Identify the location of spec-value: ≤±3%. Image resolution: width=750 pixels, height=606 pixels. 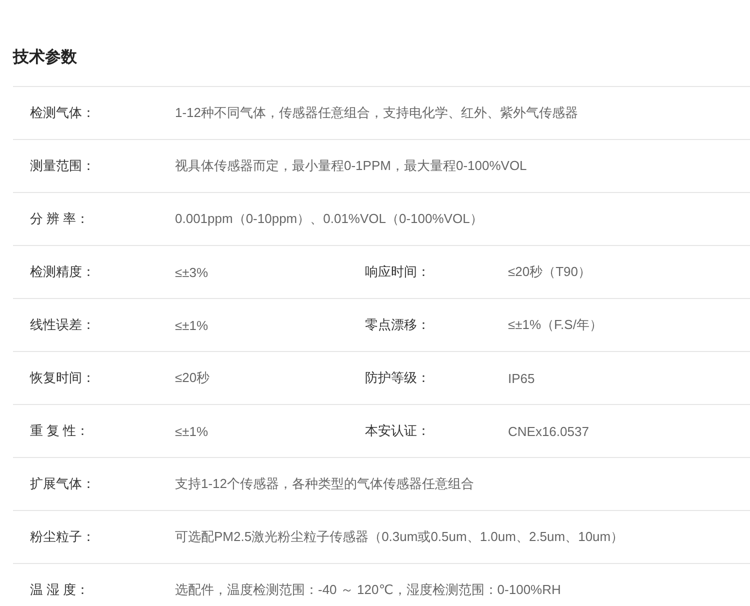
(191, 272).